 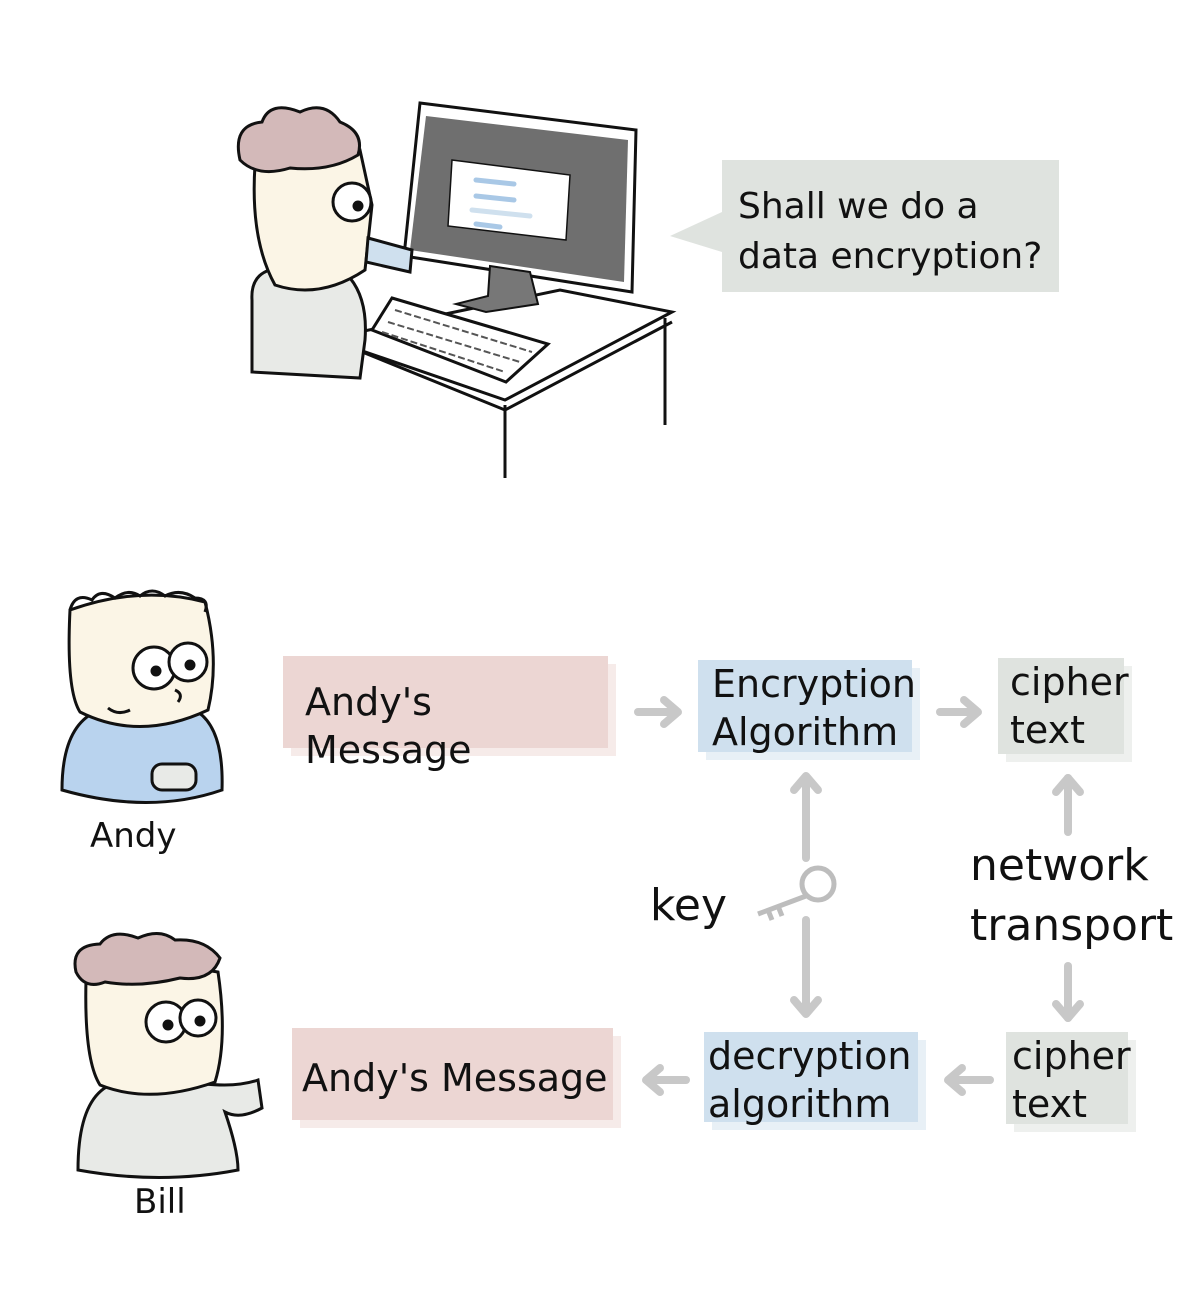 I want to click on speech-bubble: Shall we do a data encryption?, so click(x=890, y=226).